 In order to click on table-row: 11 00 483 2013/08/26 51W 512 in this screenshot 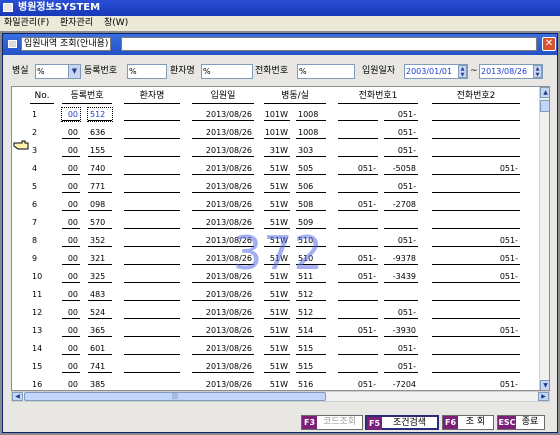, I will do `click(275, 295)`.